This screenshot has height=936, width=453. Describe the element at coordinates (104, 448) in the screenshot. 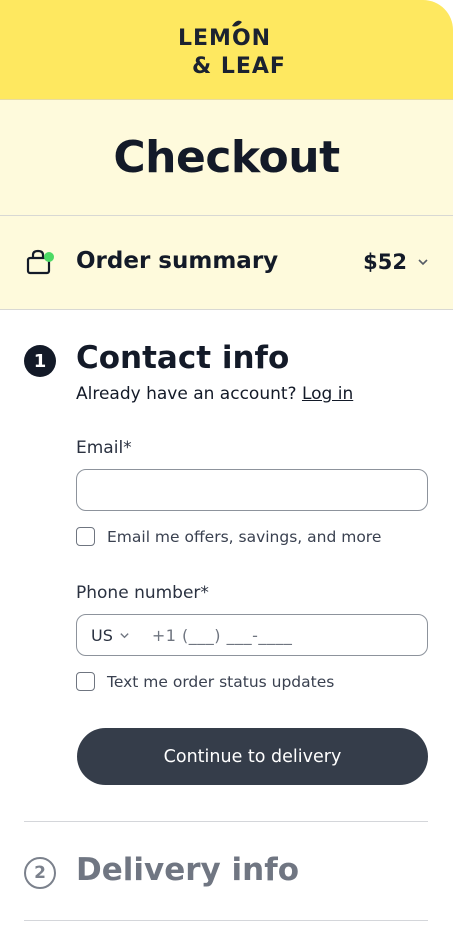

I see `email-label: Email*` at that location.